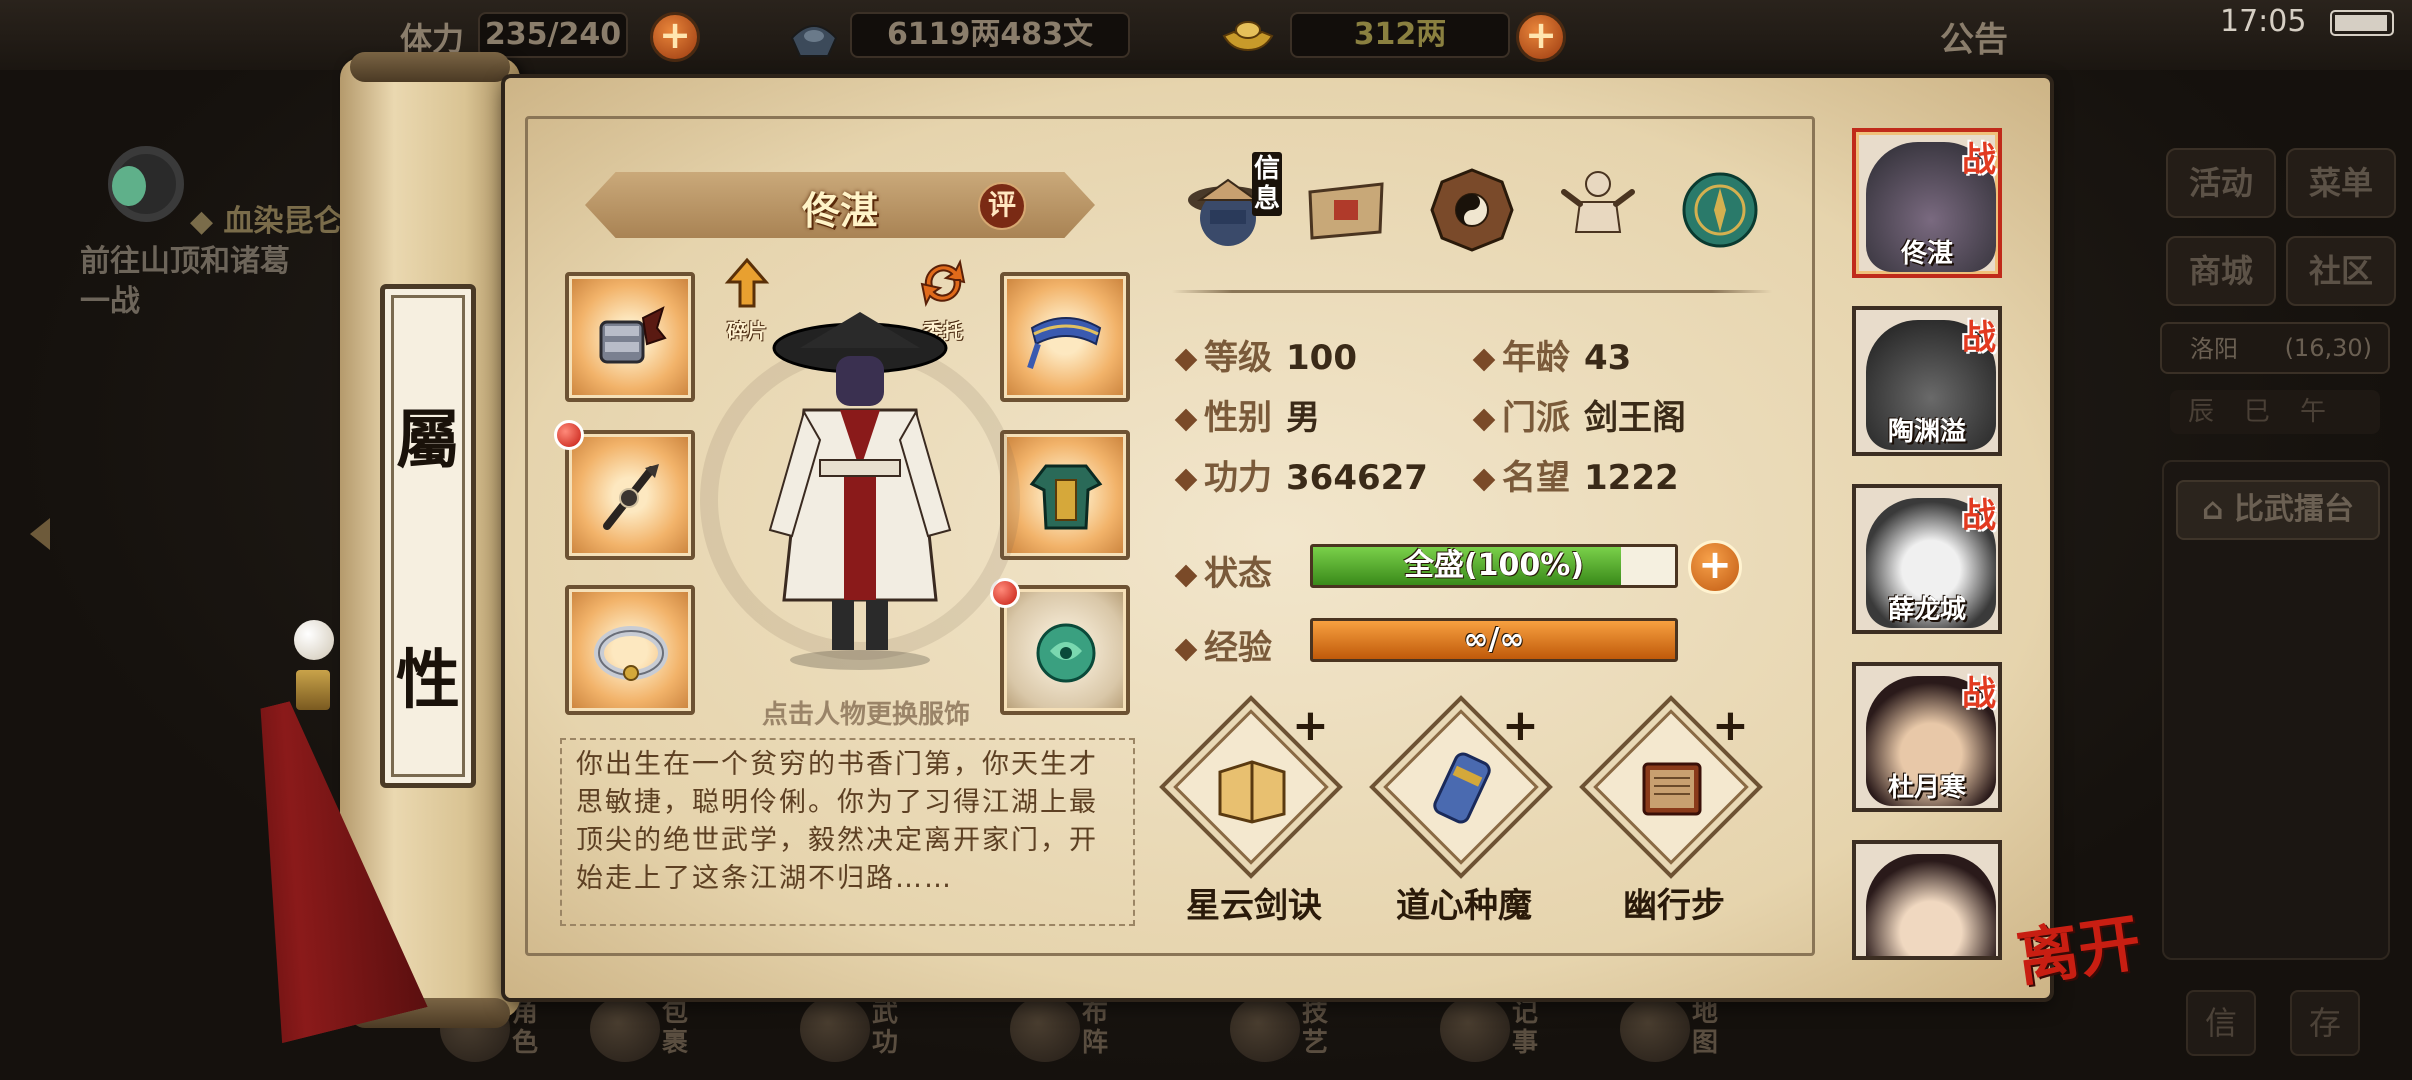 This screenshot has width=2412, height=1080. What do you see at coordinates (2341, 271) in the screenshot?
I see `community-button: 社区` at bounding box center [2341, 271].